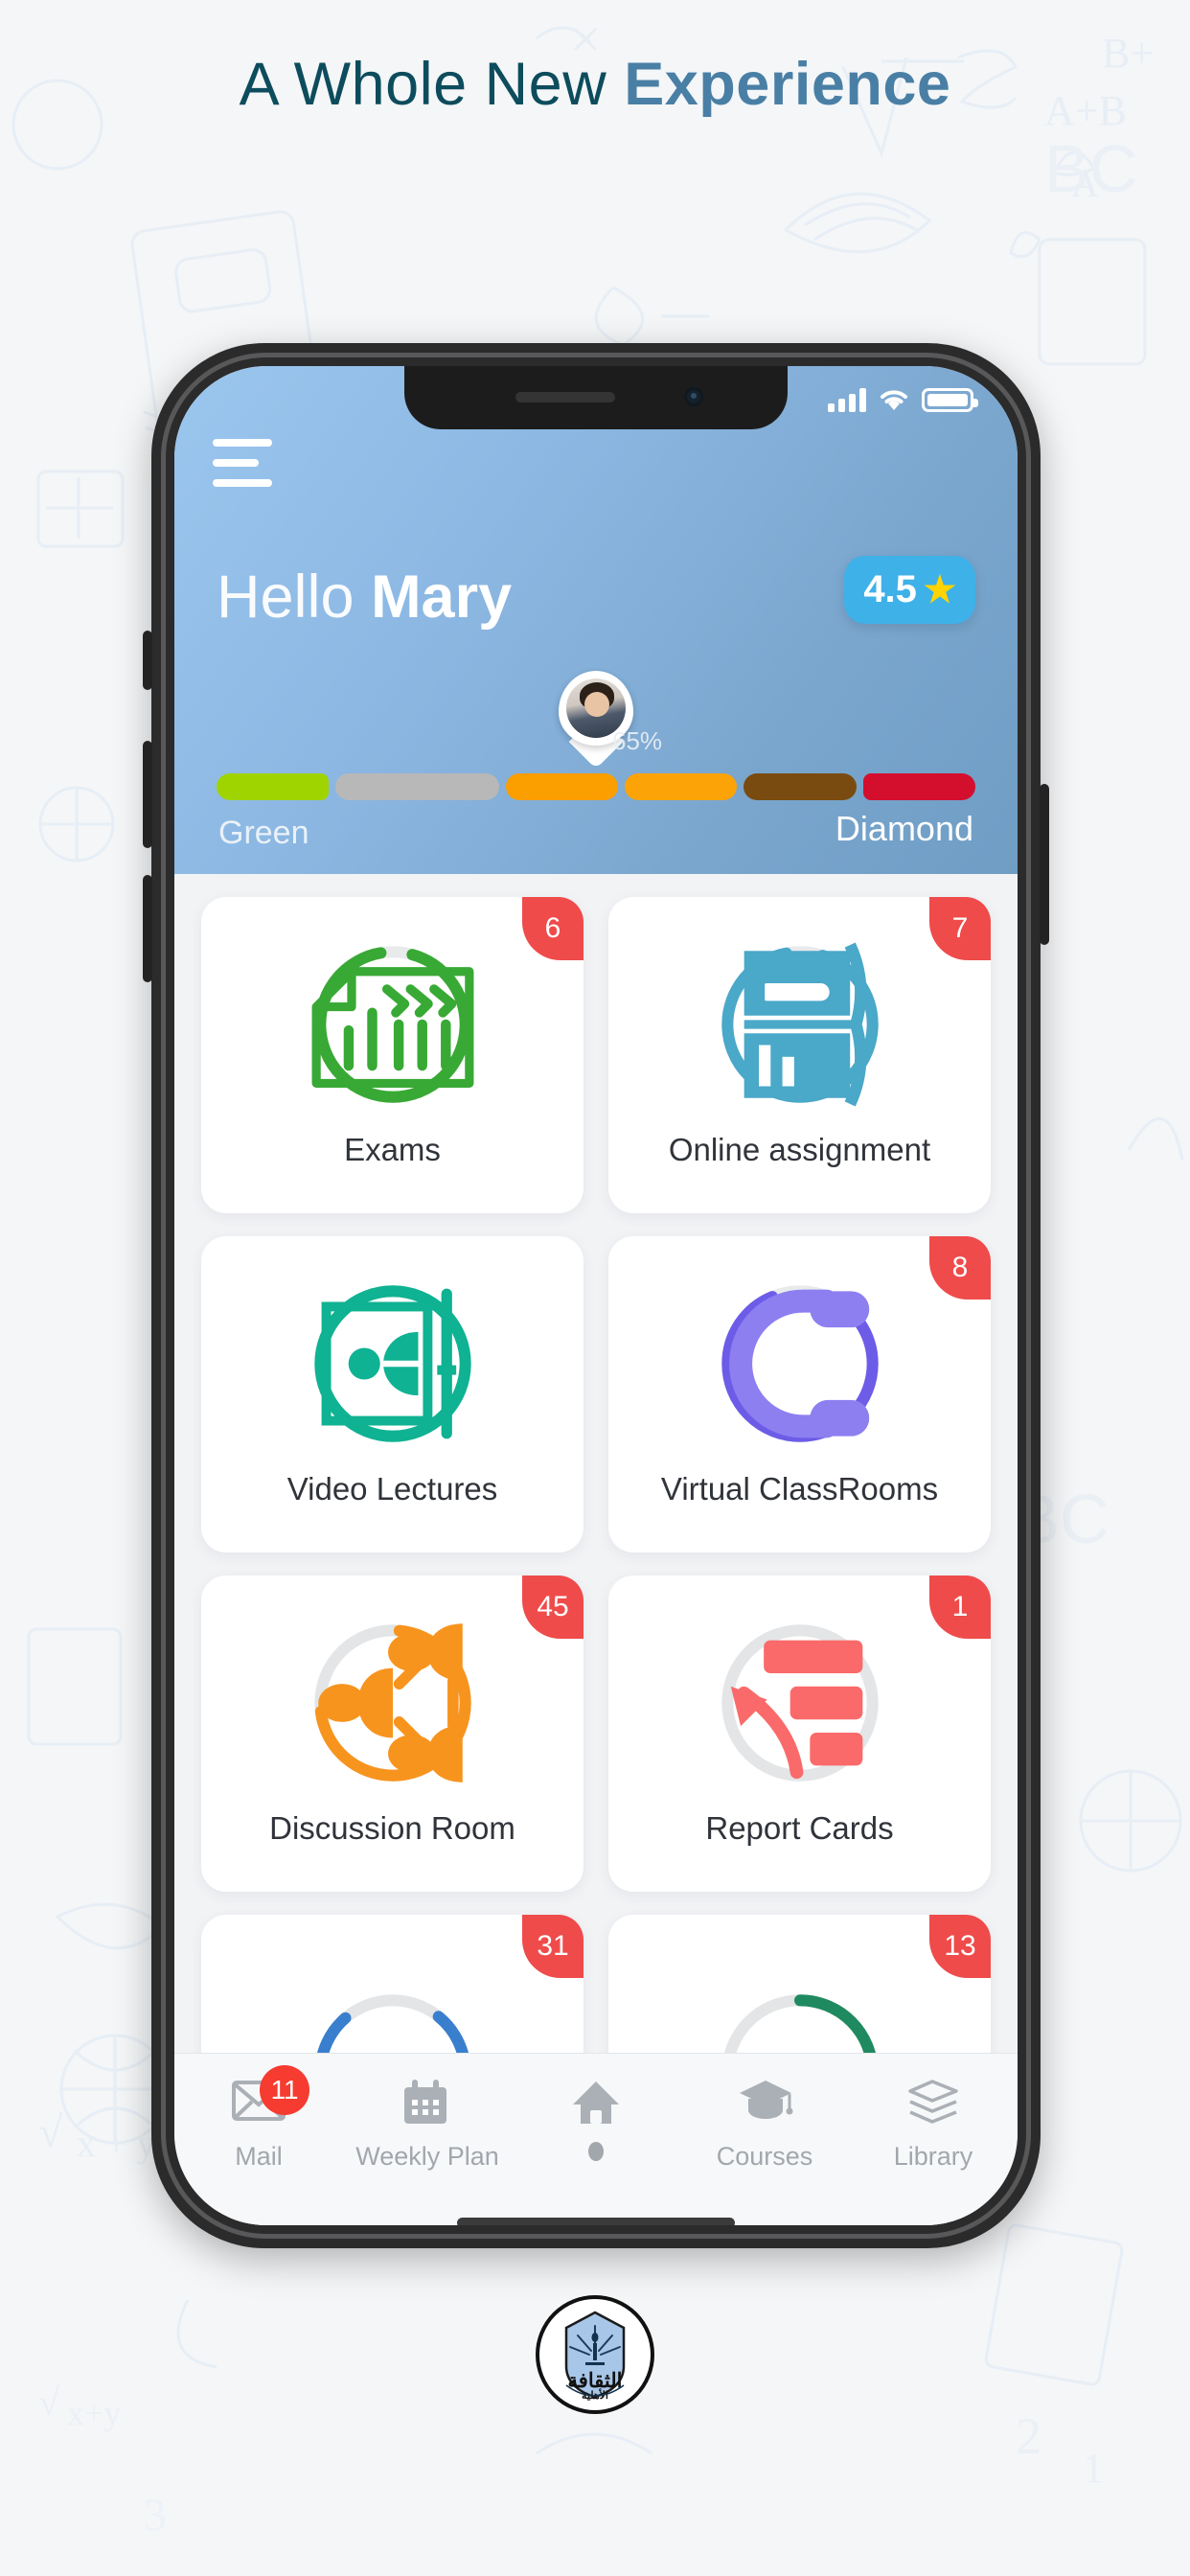 The width and height of the screenshot is (1190, 2576). I want to click on nav-label: Mail, so click(259, 2156).